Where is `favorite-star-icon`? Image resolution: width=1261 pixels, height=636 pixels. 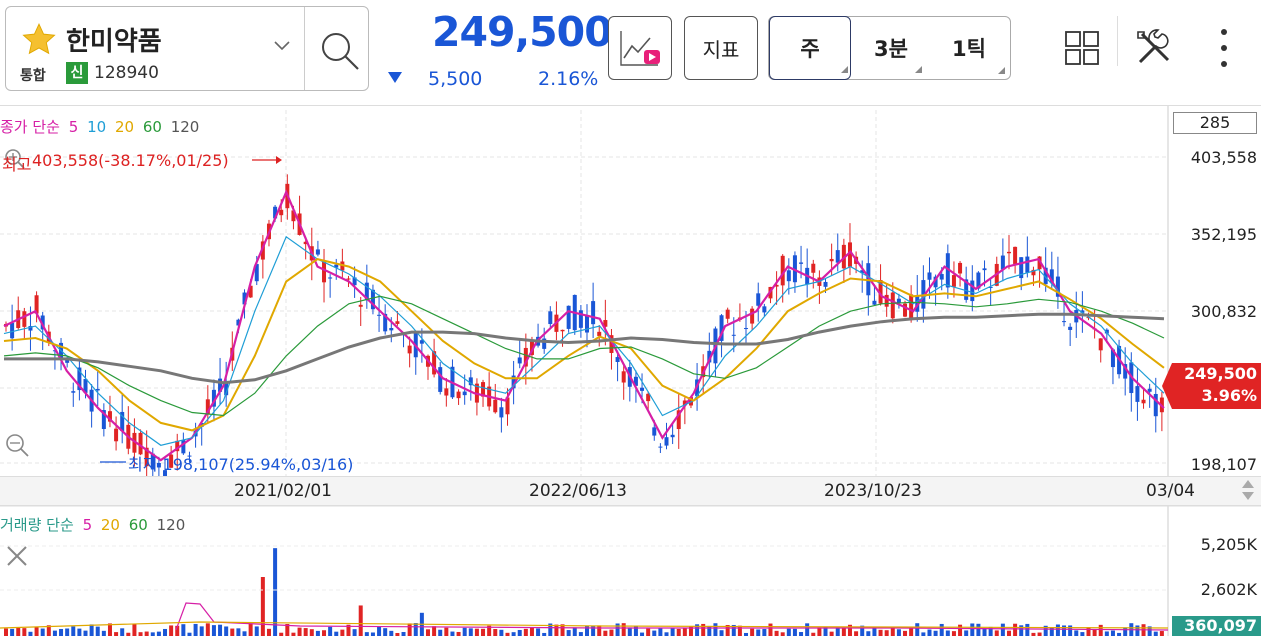 favorite-star-icon is located at coordinates (39, 40).